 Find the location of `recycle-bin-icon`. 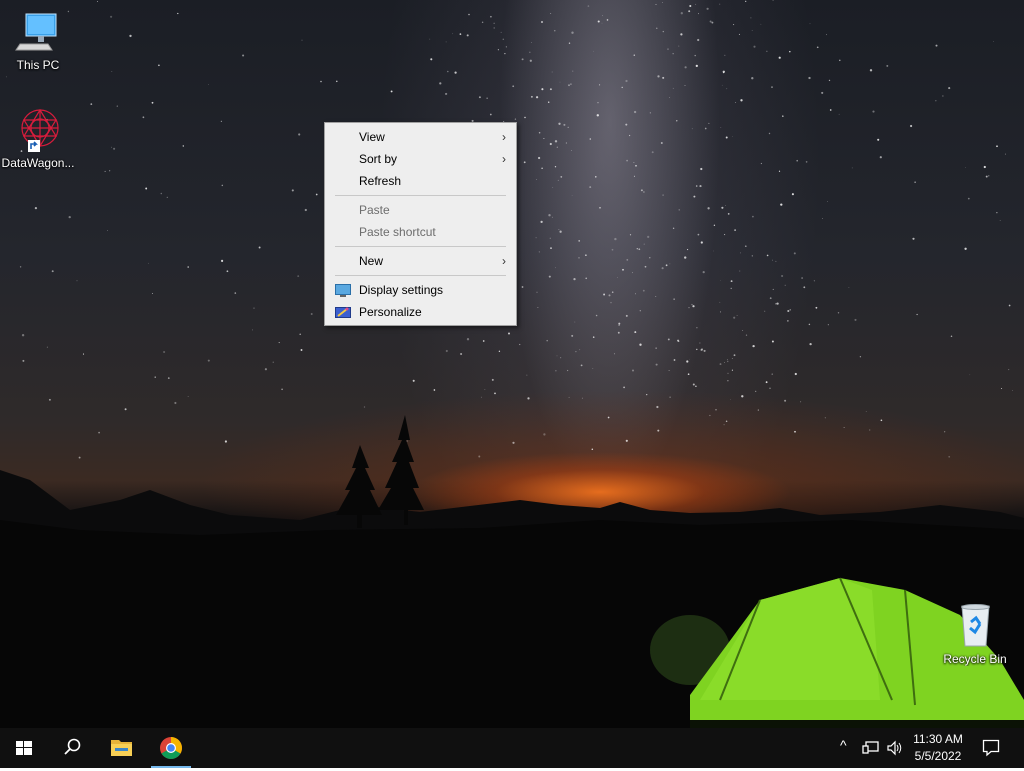

recycle-bin-icon is located at coordinates (975, 626).